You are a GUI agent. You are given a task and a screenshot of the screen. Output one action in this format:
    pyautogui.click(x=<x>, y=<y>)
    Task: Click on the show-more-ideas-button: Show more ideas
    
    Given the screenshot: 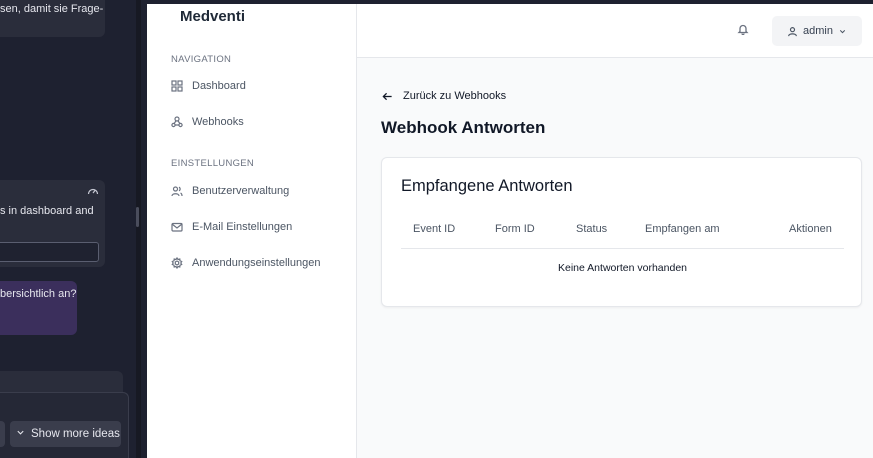 What is the action you would take?
    pyautogui.click(x=65, y=434)
    